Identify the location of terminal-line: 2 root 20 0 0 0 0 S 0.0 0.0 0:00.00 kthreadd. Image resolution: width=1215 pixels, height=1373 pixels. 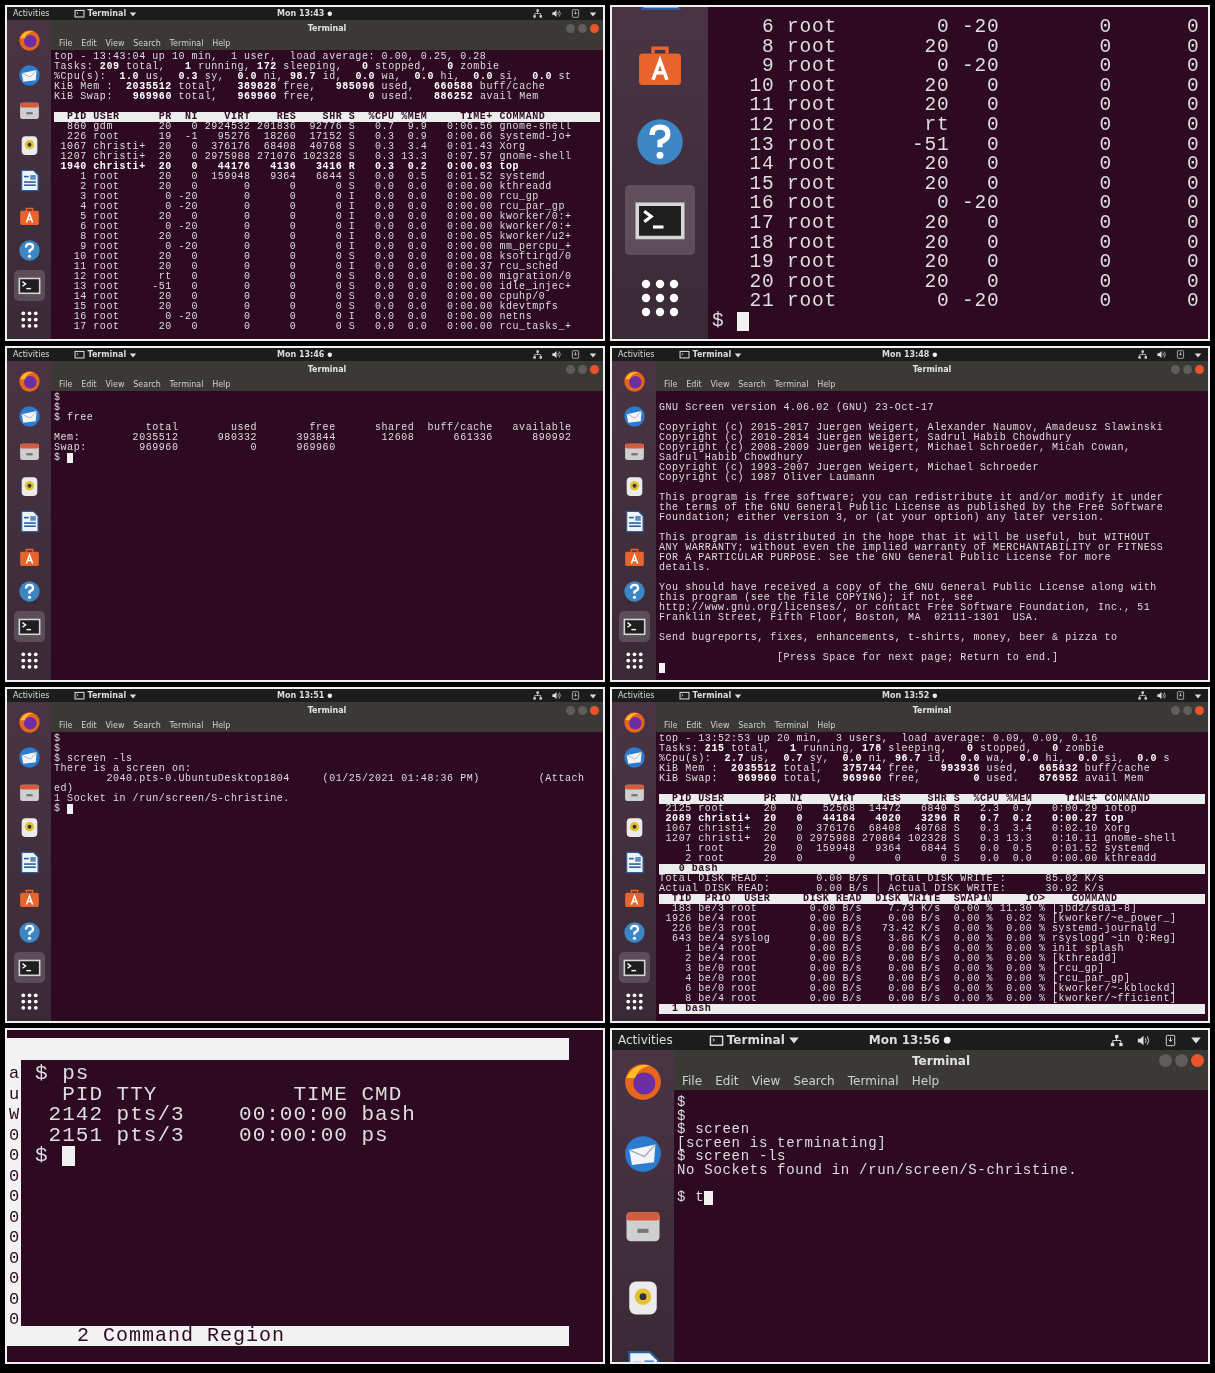
(920, 859).